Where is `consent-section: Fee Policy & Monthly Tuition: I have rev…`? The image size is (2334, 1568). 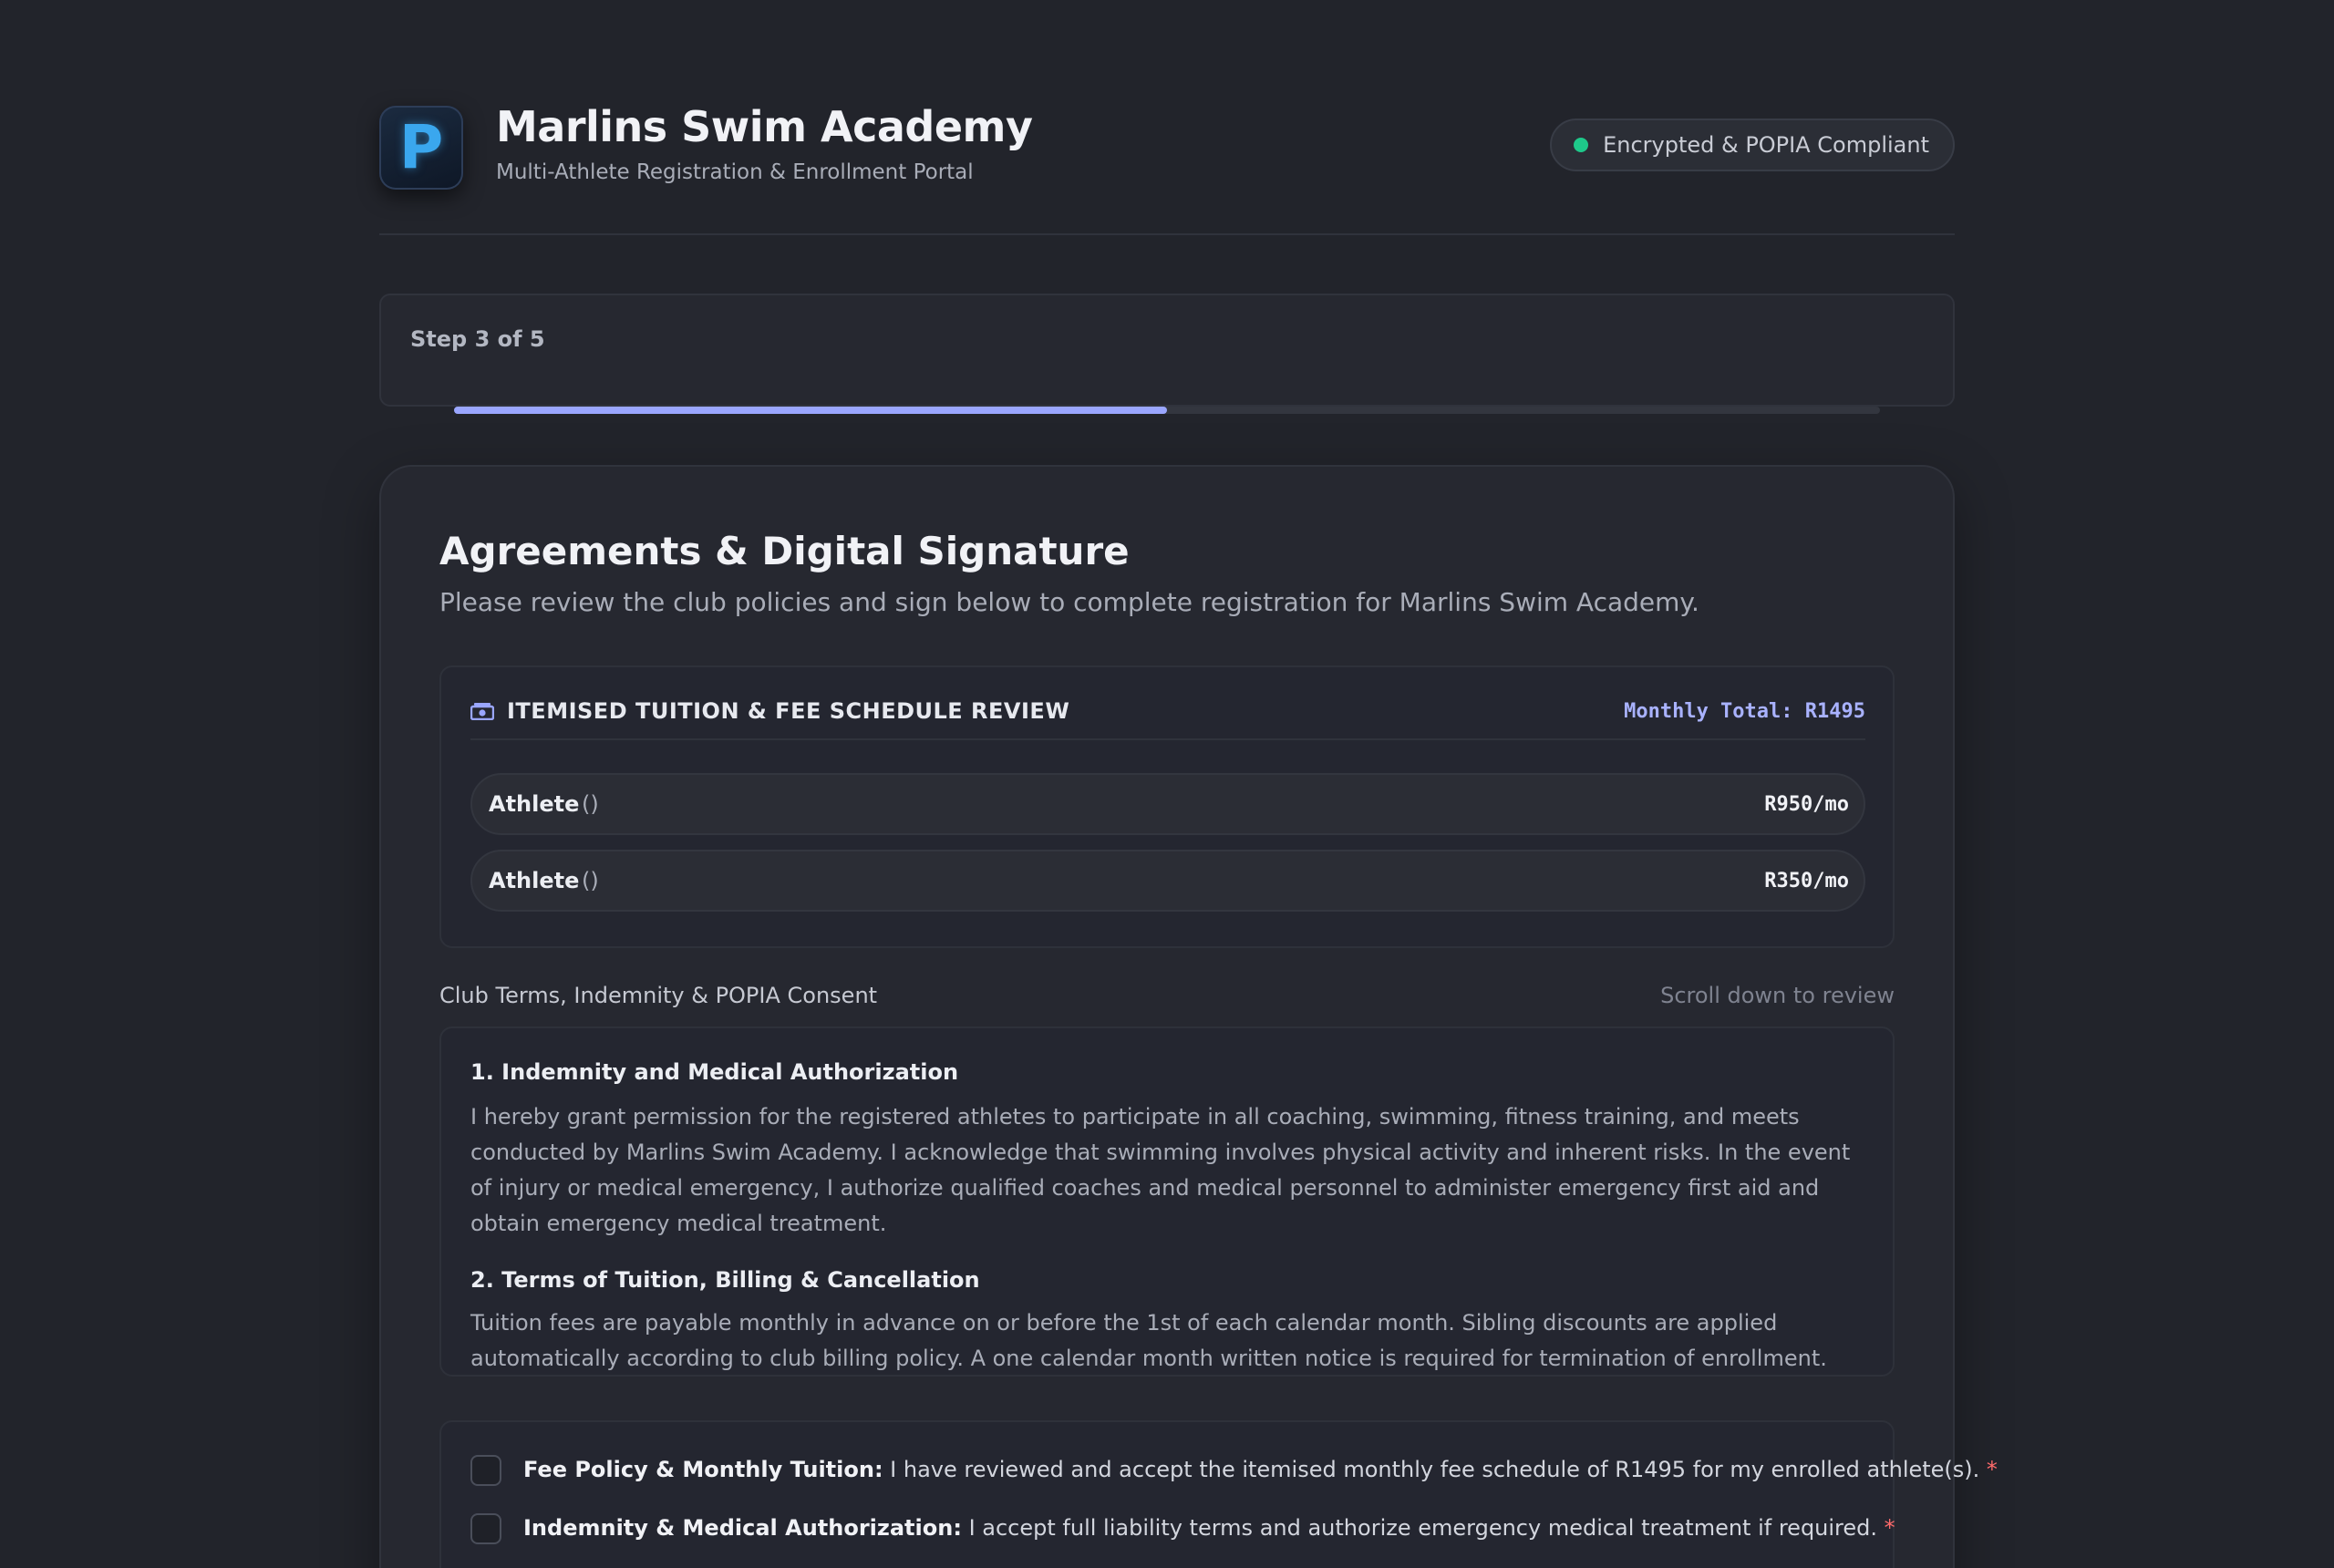 consent-section: Fee Policy & Monthly Tuition: I have rev… is located at coordinates (1218, 1494).